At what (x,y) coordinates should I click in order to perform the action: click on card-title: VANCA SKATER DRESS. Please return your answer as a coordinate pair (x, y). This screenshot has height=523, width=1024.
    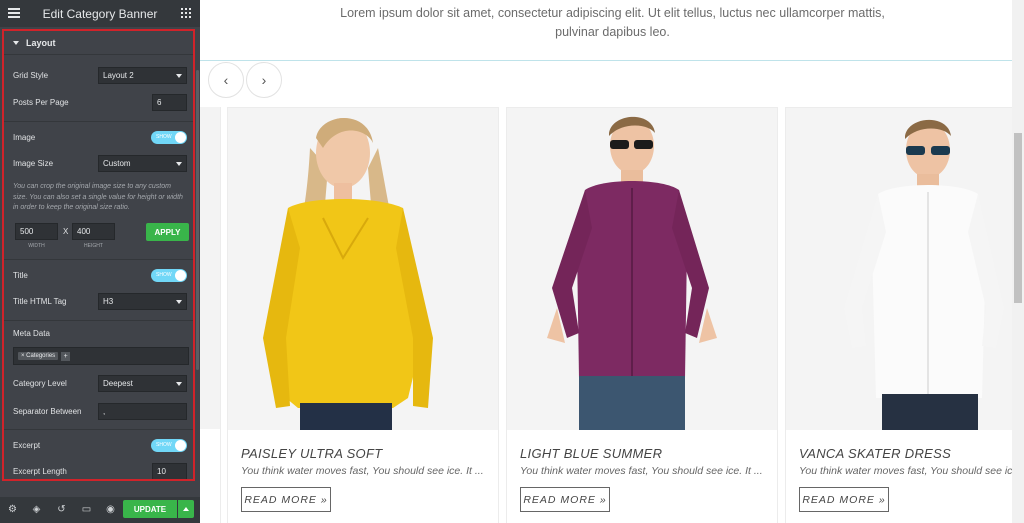
    Looking at the image, I should click on (875, 453).